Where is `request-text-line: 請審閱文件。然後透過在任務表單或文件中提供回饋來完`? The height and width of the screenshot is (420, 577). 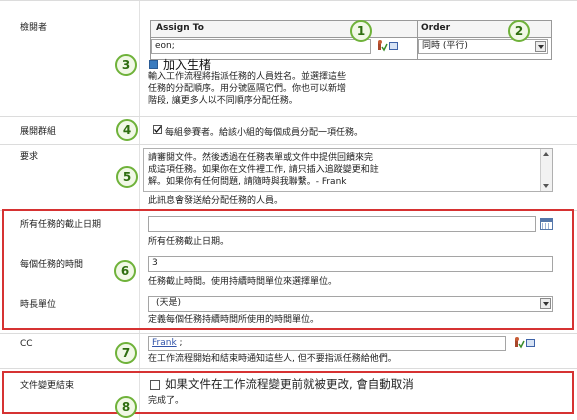 request-text-line: 請審閱文件。然後透過在任務表單或文件中提供回饋來完 is located at coordinates (261, 158).